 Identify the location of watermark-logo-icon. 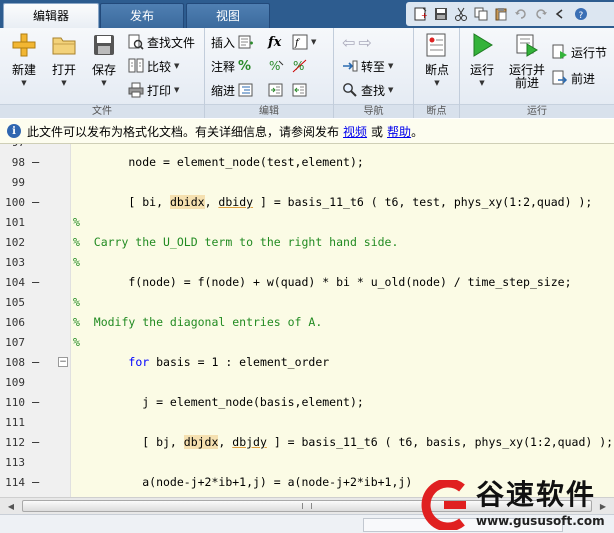
(443, 505).